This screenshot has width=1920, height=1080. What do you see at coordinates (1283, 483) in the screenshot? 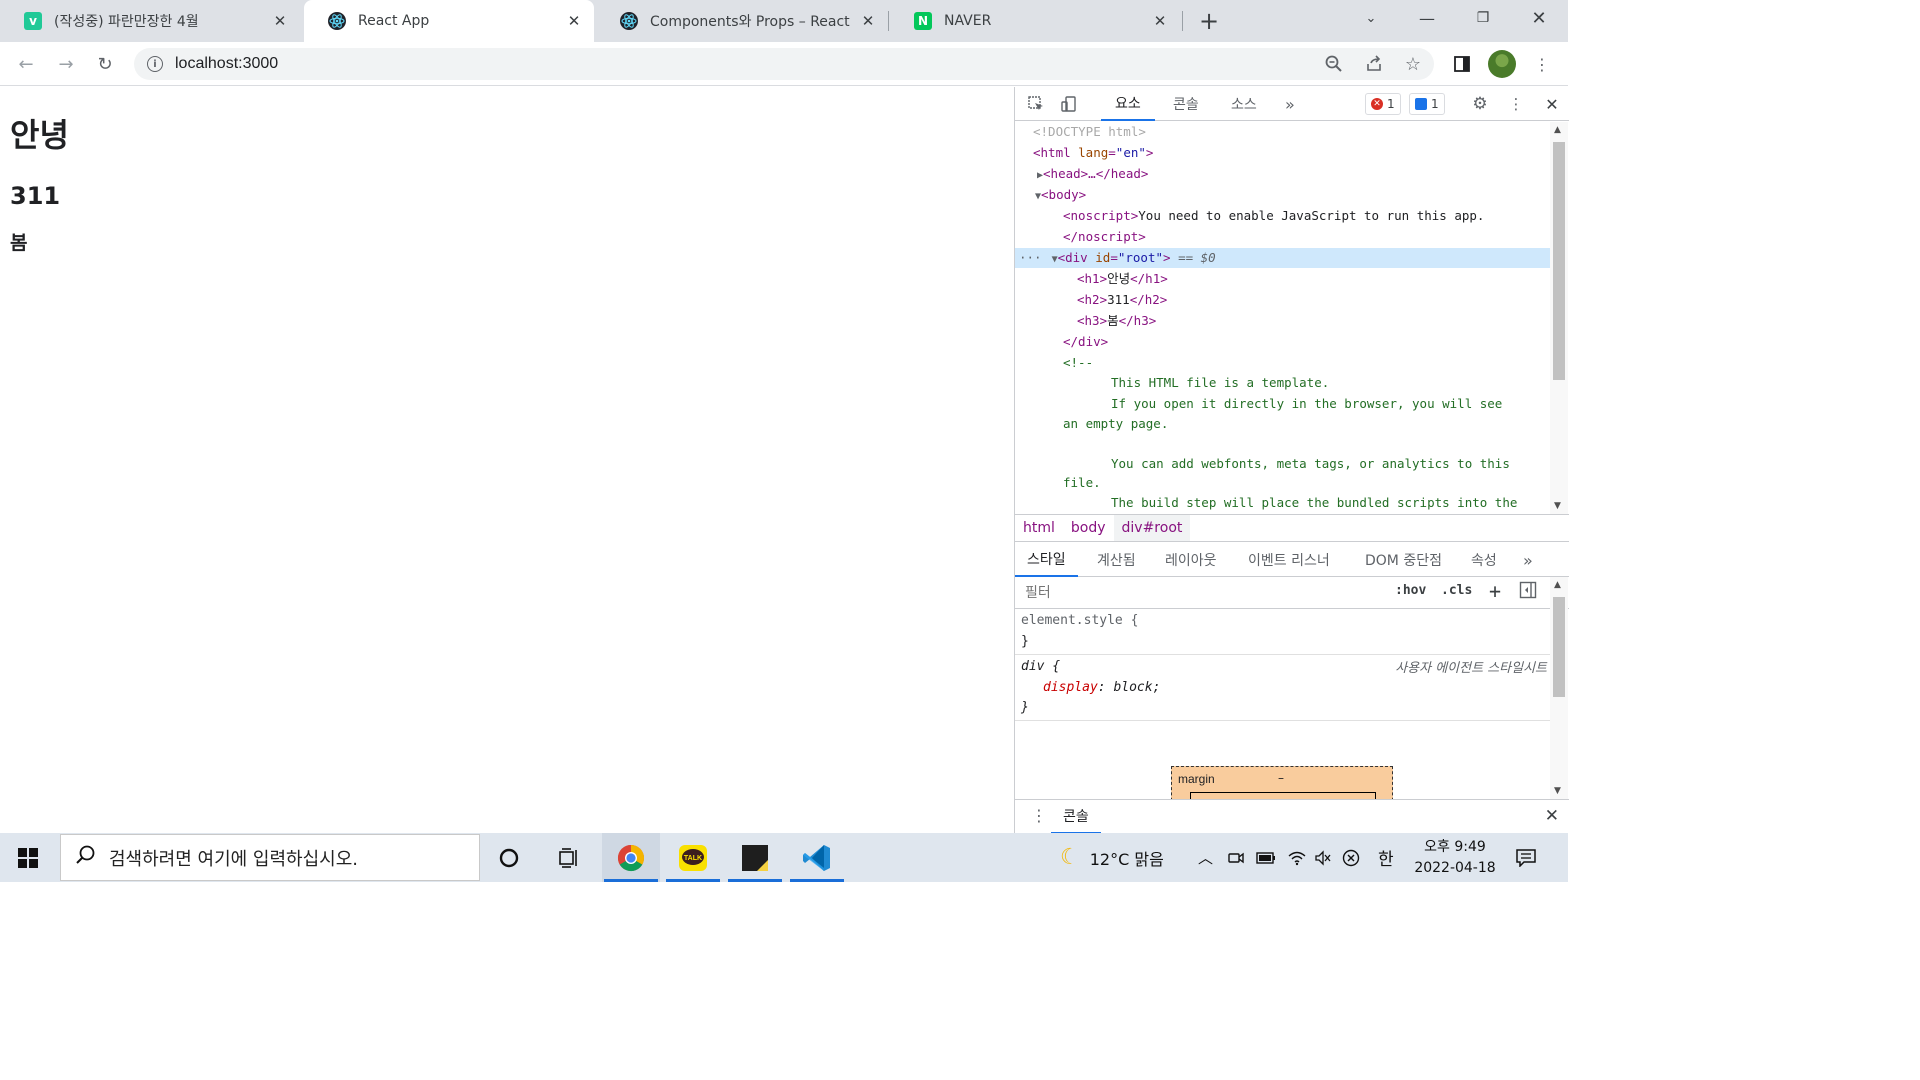
I see `dom-comment-line: file.` at bounding box center [1283, 483].